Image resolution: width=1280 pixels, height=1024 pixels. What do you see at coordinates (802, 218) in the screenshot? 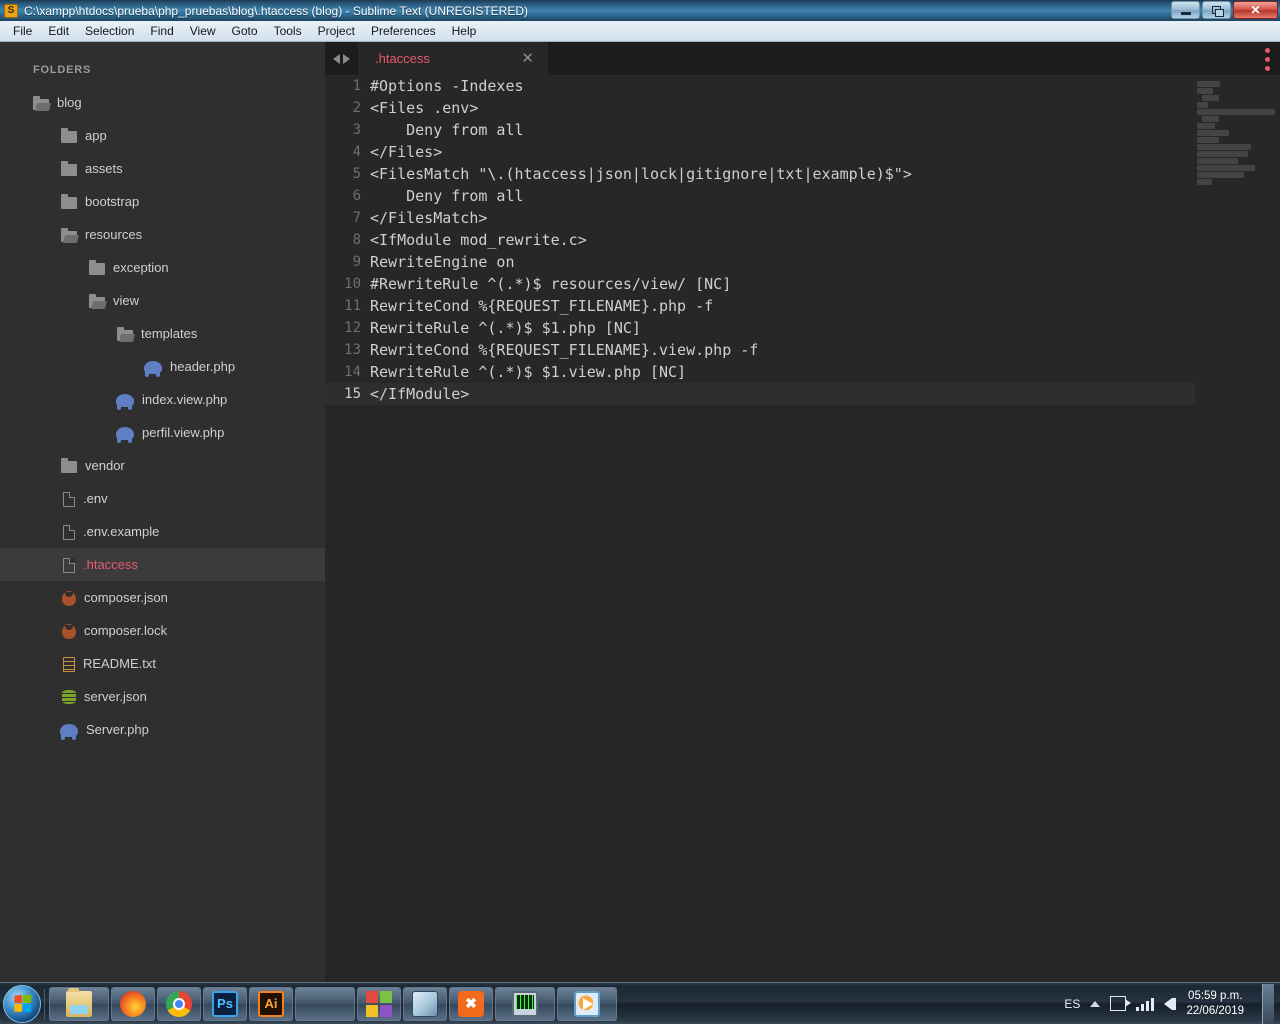
I see `code-line: 7 </FilesMatch>` at bounding box center [802, 218].